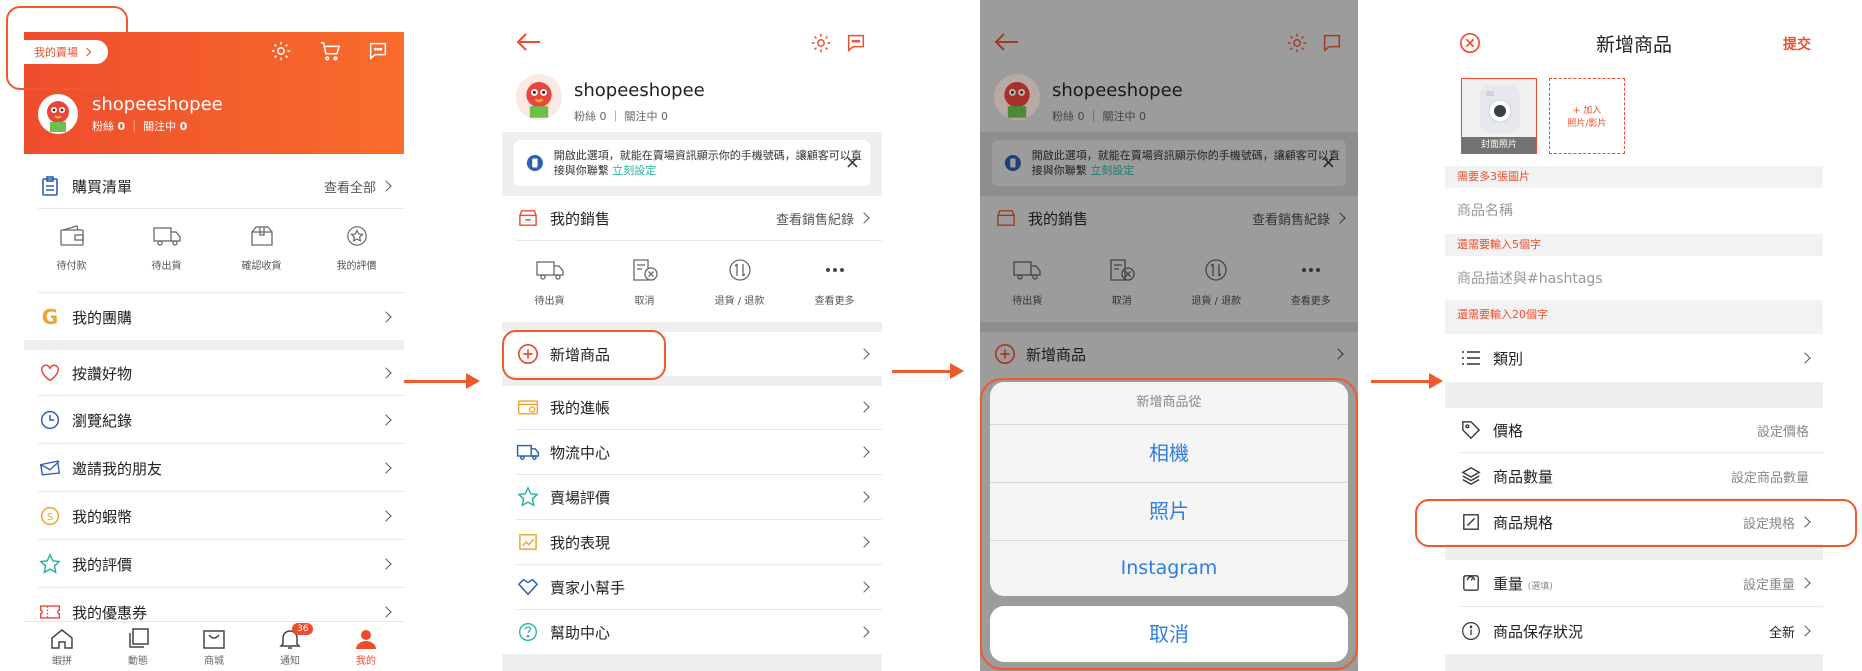 This screenshot has height=671, width=1862. Describe the element at coordinates (366, 639) in the screenshot. I see `person-icon` at that location.